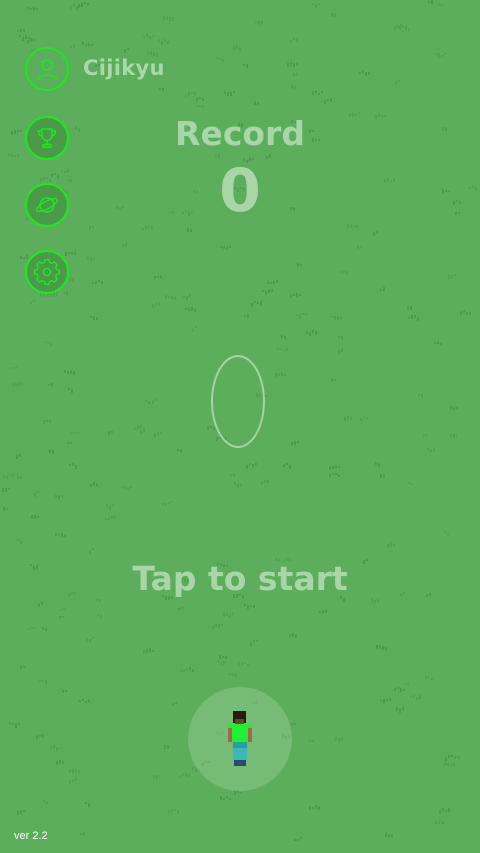 The height and width of the screenshot is (853, 480). Describe the element at coordinates (240, 738) in the screenshot. I see `player-character` at that location.